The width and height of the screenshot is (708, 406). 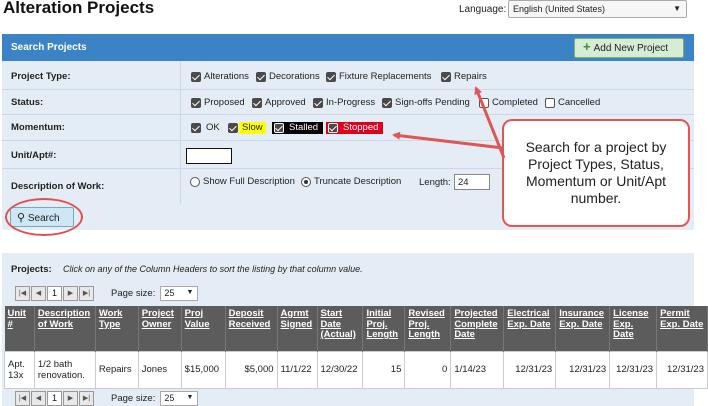 I want to click on status-in-progress-option: In-Progress, so click(x=344, y=102).